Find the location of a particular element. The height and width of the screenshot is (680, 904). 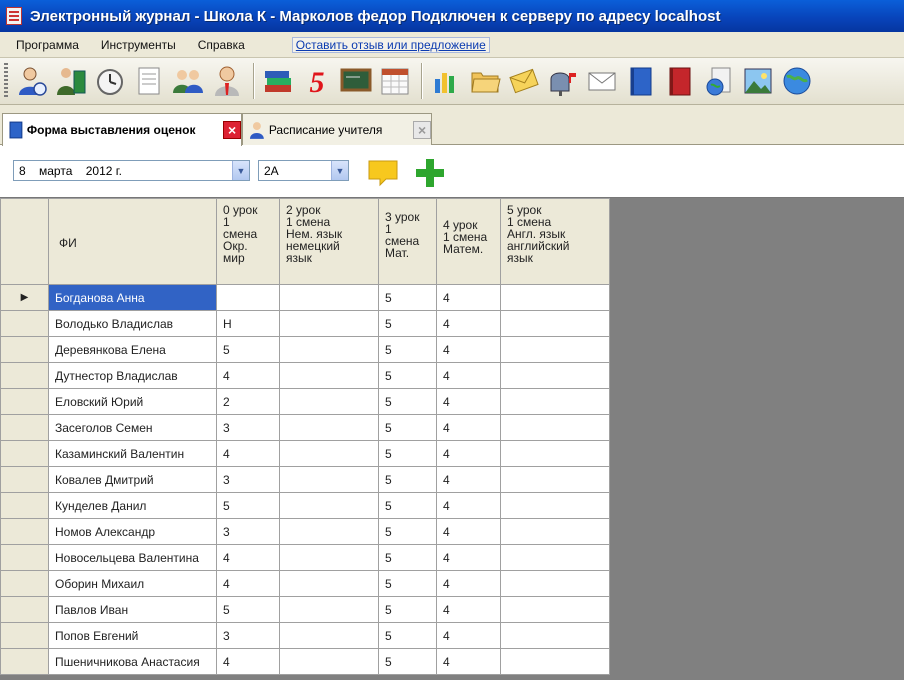

document-icon is located at coordinates (149, 81).